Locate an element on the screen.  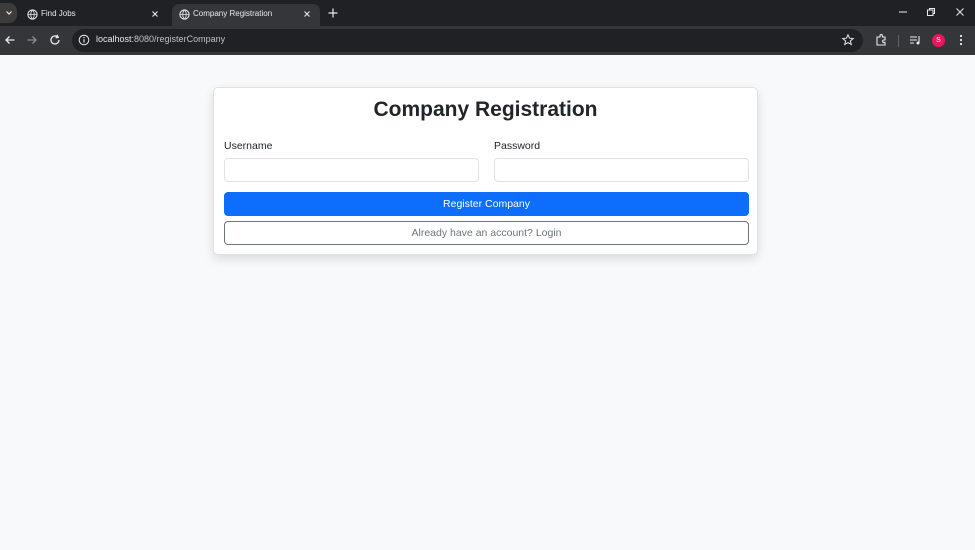
new-tab-icon is located at coordinates (333, 13).